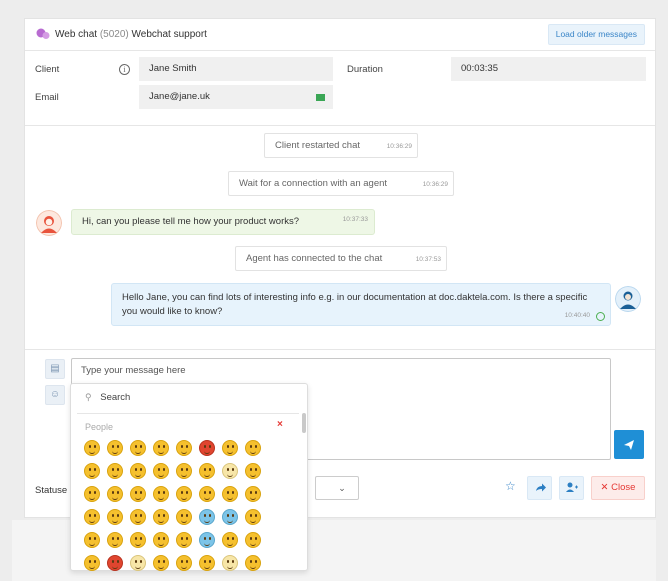  What do you see at coordinates (280, 424) in the screenshot?
I see `close-emoji-icon: ×` at bounding box center [280, 424].